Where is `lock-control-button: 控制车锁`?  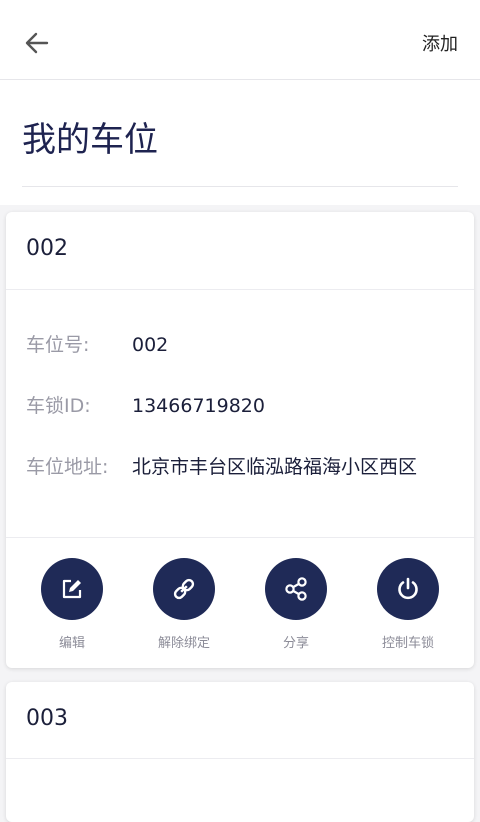 lock-control-button: 控制车锁 is located at coordinates (408, 604).